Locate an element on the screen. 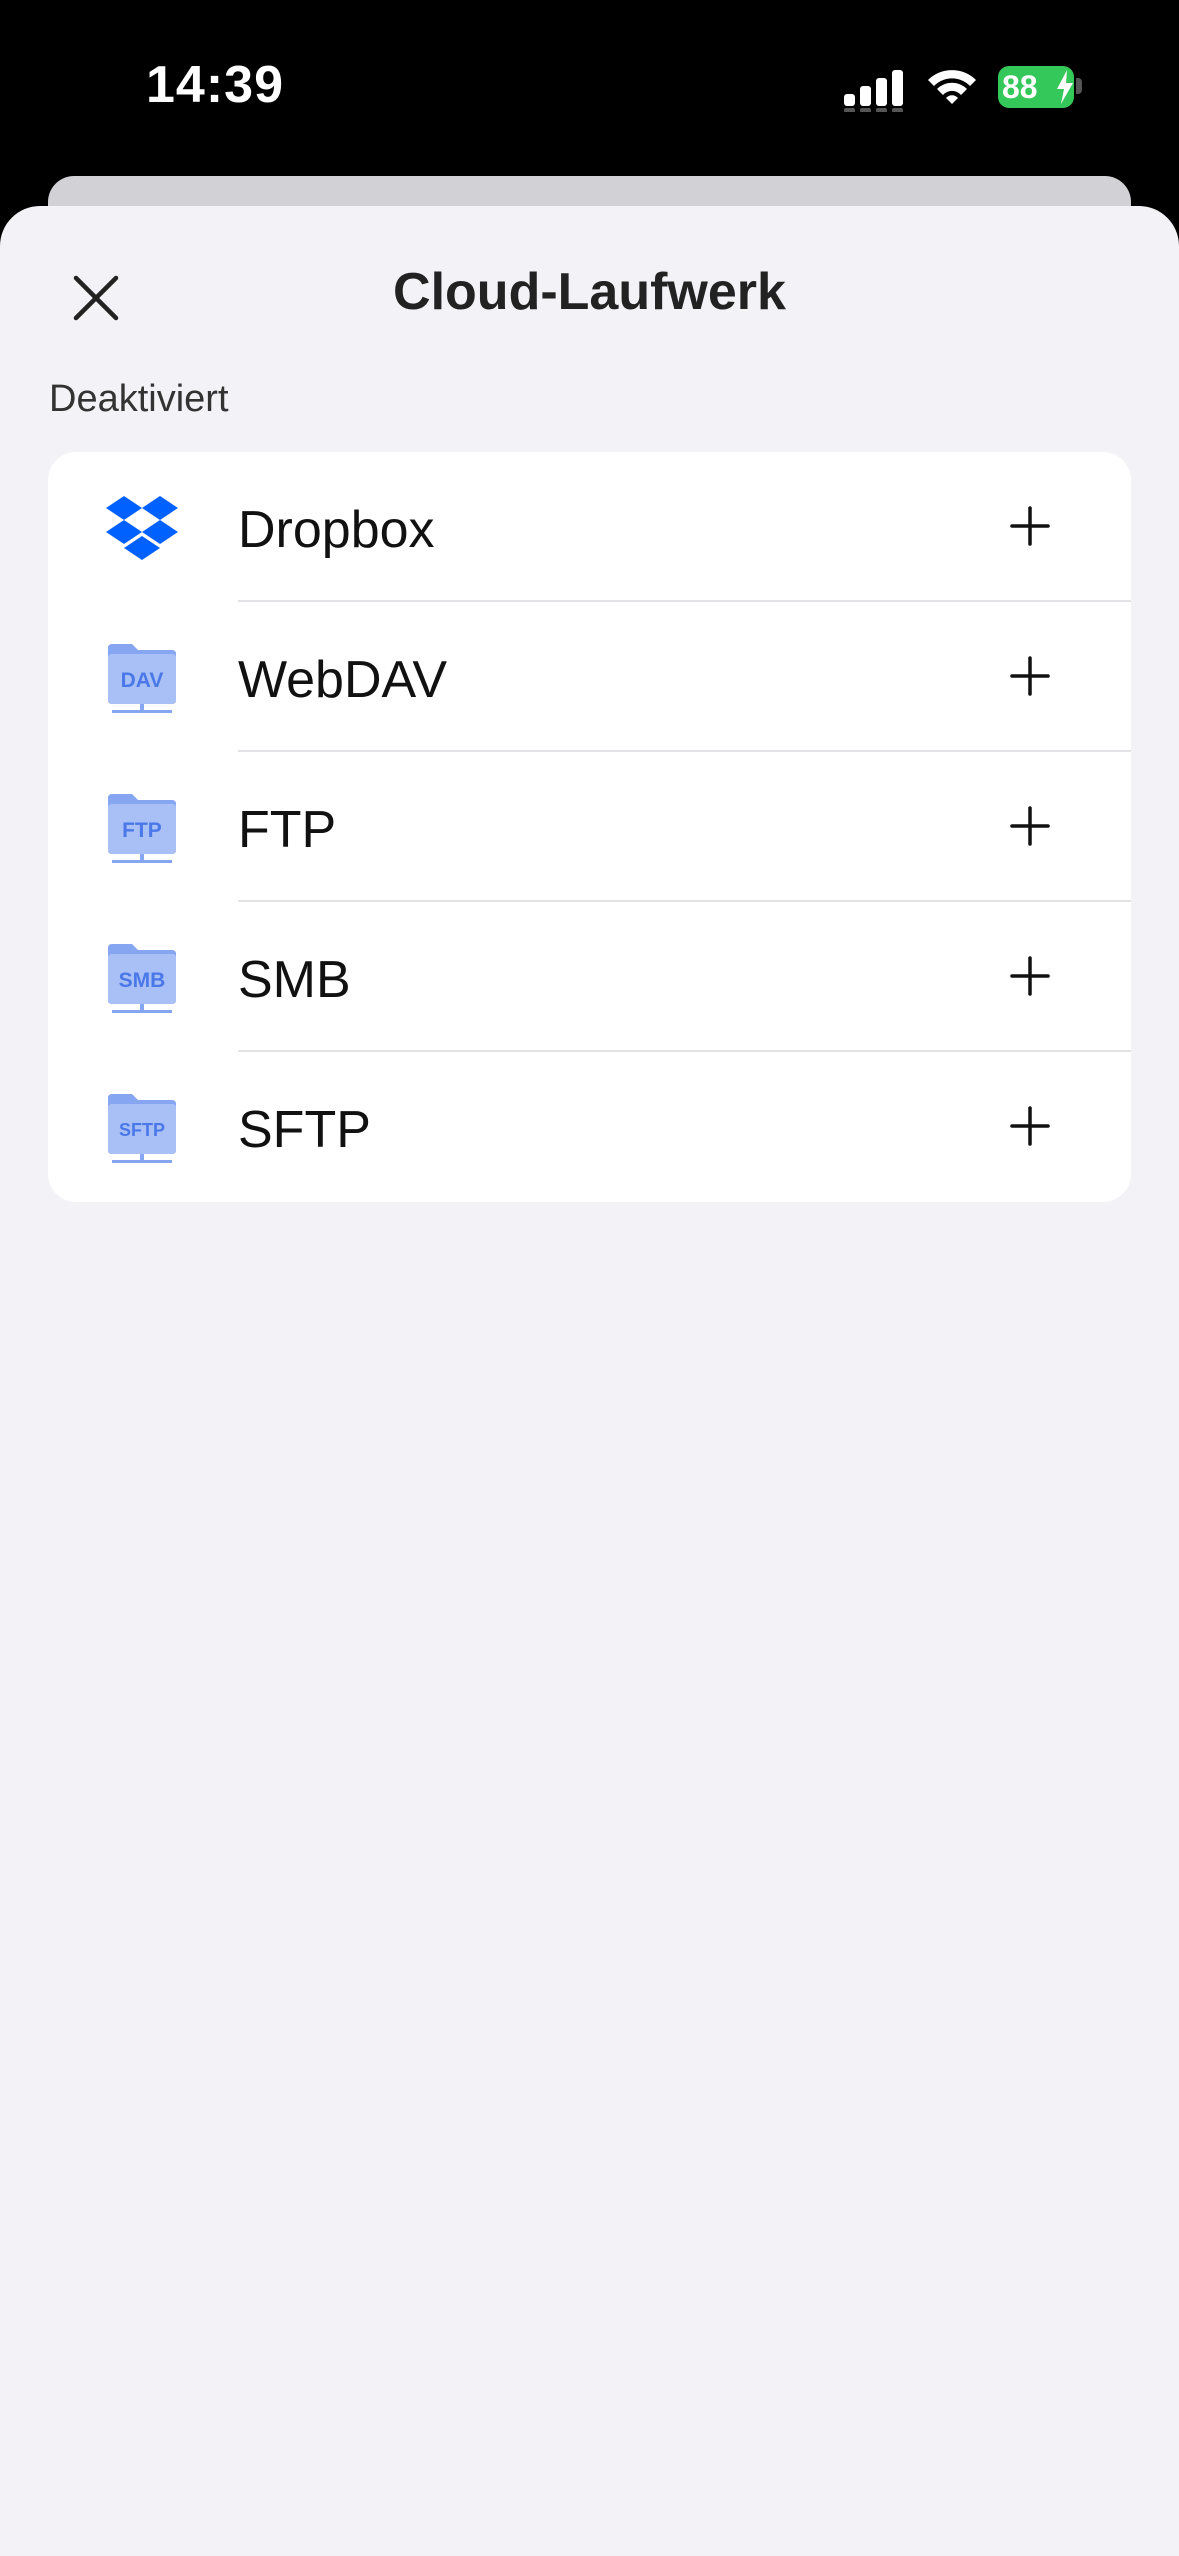  list-item-smb: SMB SMB is located at coordinates (589, 977).